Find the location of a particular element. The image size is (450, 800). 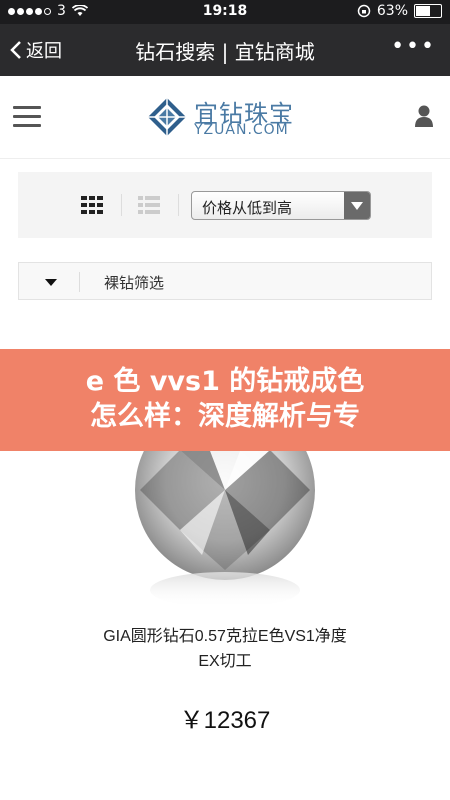

site-header: 宜钻珠宝 YZUAN.COM is located at coordinates (225, 117).